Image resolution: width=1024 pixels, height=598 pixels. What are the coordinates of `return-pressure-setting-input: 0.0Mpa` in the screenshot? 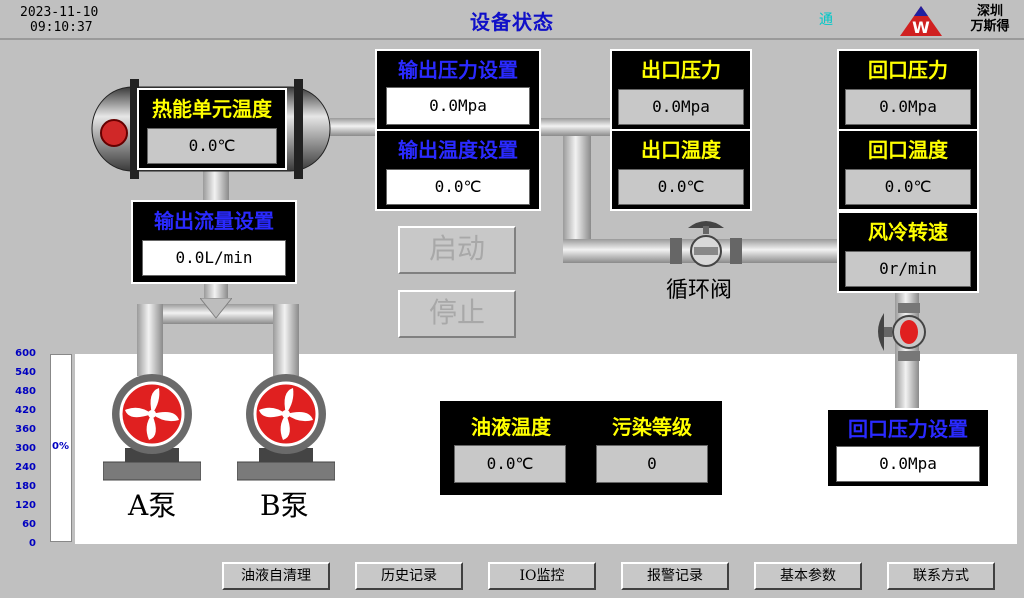 It's located at (908, 464).